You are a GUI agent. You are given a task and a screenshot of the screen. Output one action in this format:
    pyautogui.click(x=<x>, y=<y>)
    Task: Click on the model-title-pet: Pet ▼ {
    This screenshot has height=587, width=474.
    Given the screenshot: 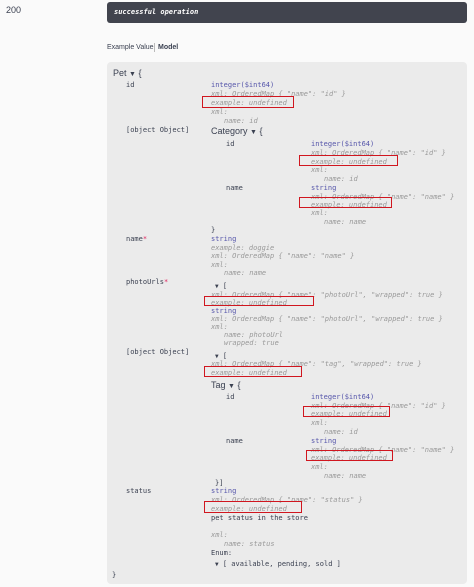 What is the action you would take?
    pyautogui.click(x=127, y=73)
    